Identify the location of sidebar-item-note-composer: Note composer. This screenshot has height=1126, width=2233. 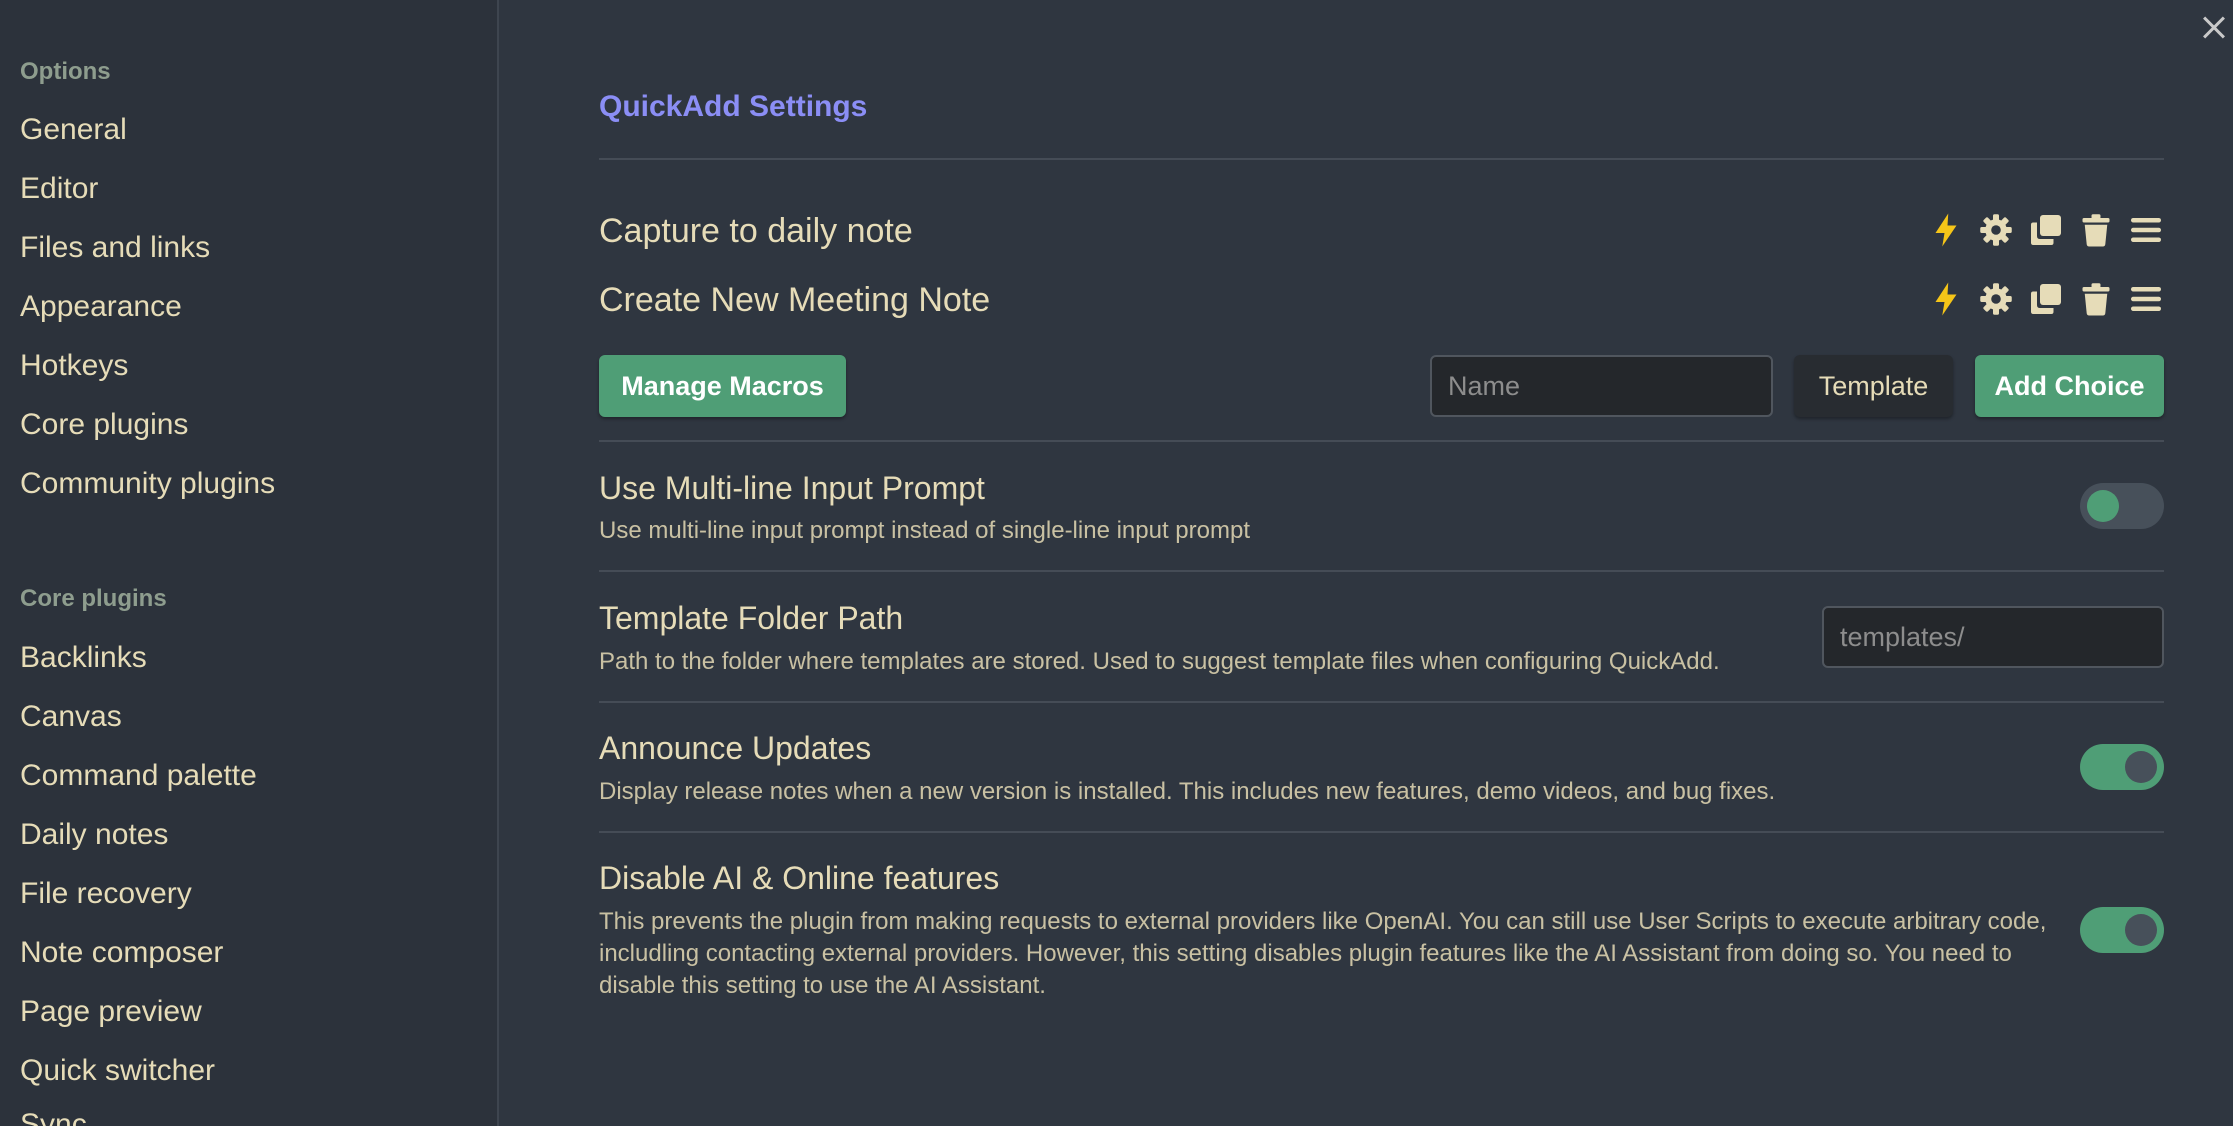
(121, 953).